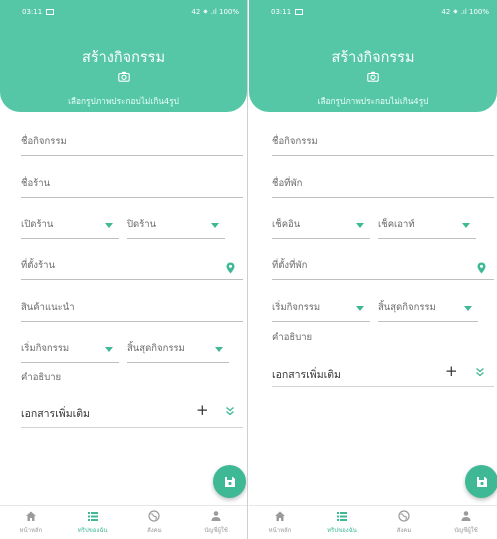  I want to click on lodging-location-field: ที่ตั้งที่พัก, so click(383, 265).